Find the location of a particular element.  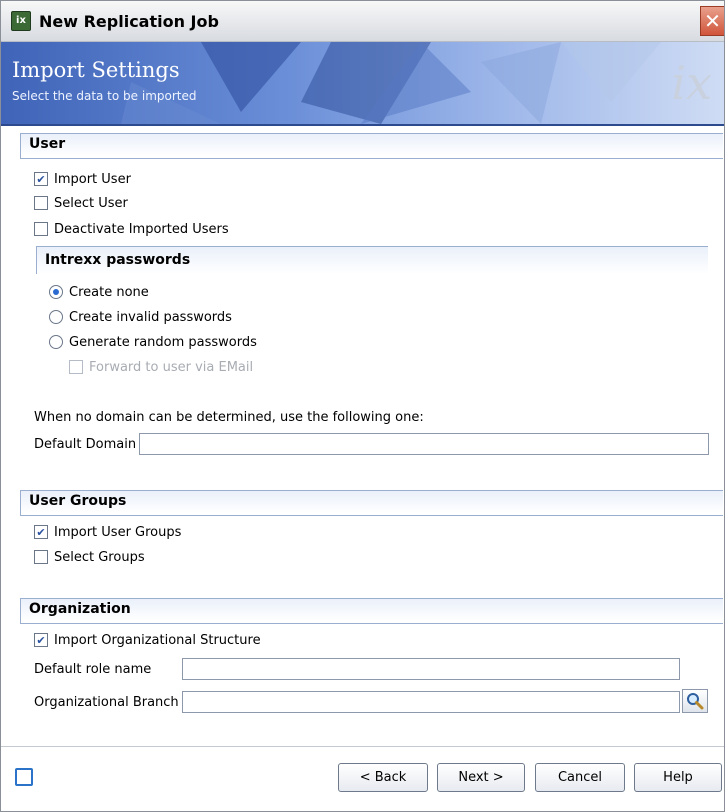

groups-section-title: User Groups is located at coordinates (78, 501).